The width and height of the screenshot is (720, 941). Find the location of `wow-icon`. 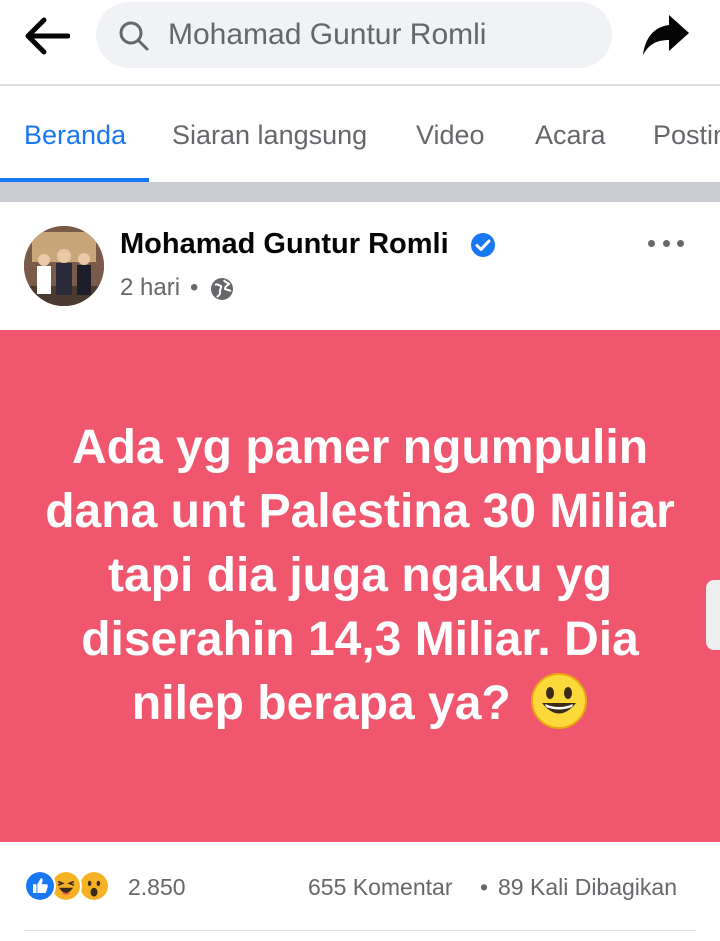

wow-icon is located at coordinates (94, 886).